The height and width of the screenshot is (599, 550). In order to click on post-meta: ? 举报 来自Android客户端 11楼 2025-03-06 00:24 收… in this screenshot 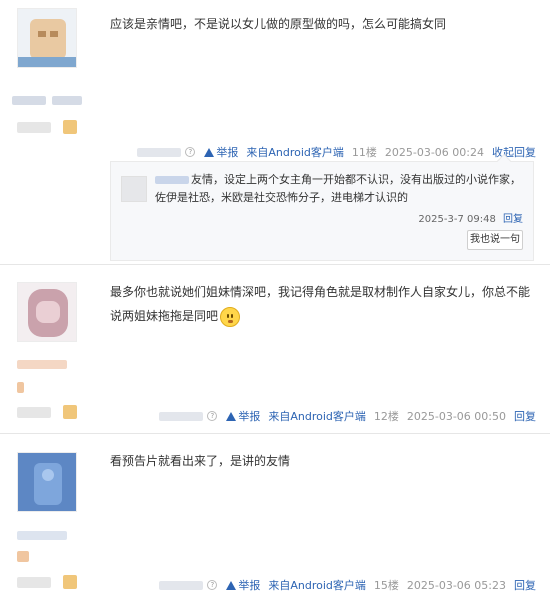, I will do `click(336, 152)`.